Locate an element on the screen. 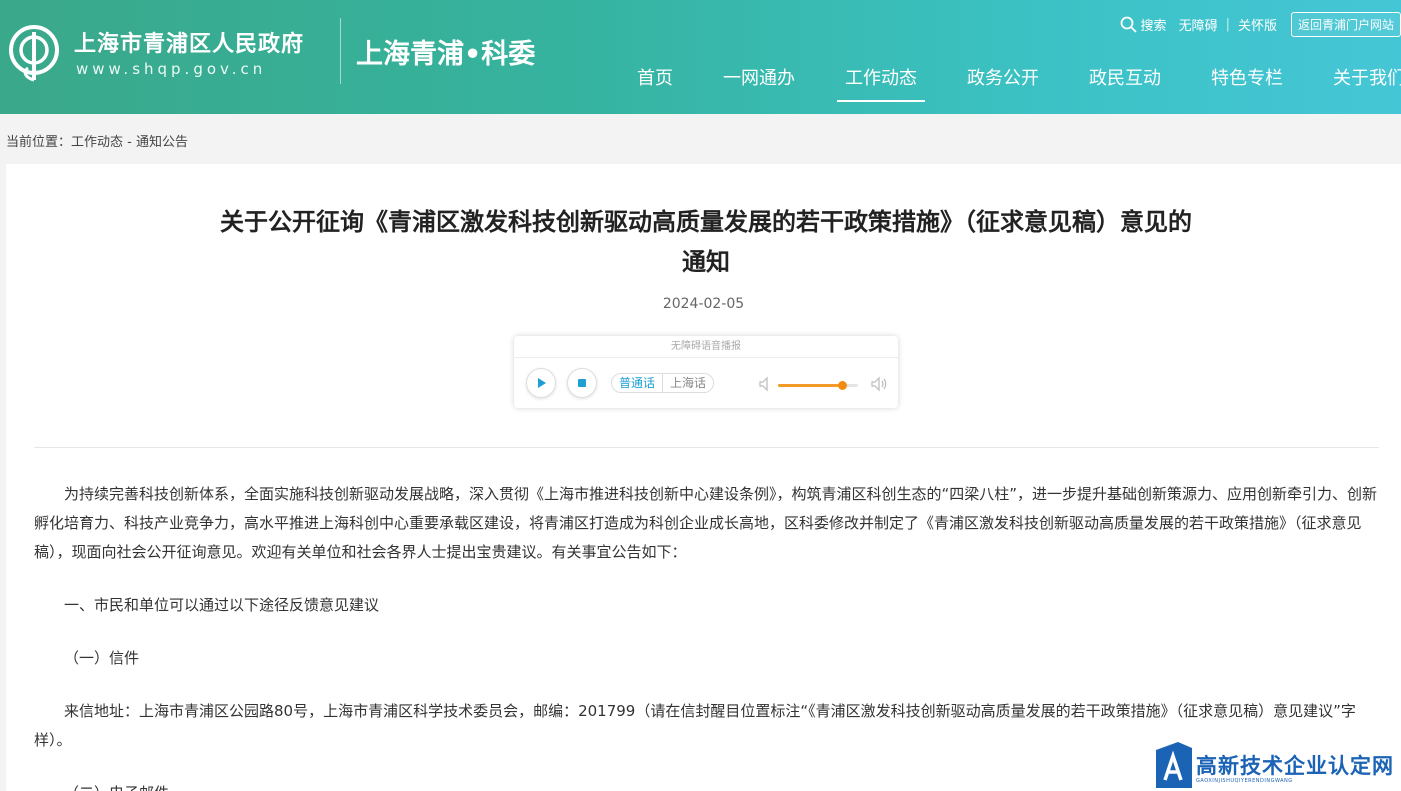 Image resolution: width=1401 pixels, height=791 pixels. nav-item-special-columns: 特色专栏 is located at coordinates (1247, 80).